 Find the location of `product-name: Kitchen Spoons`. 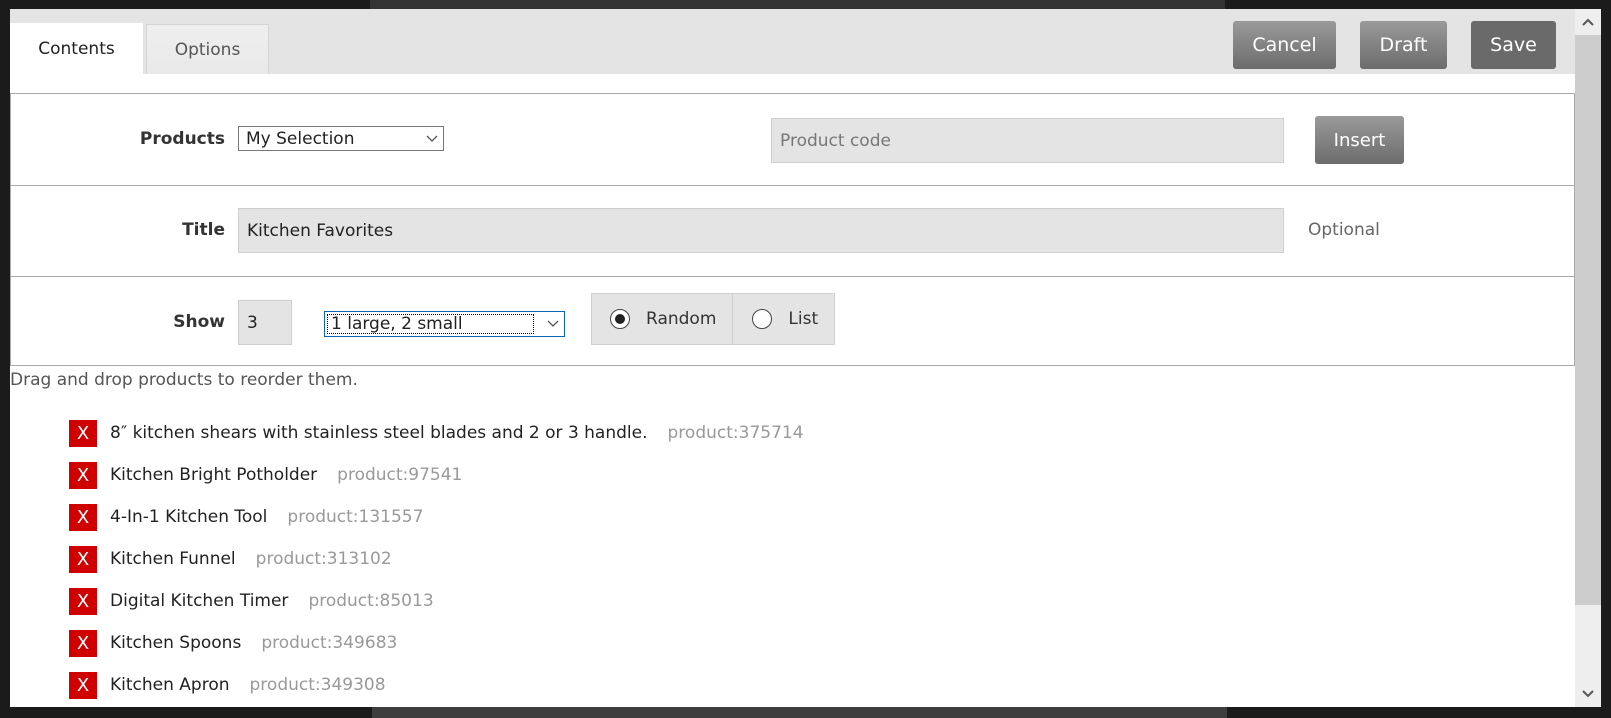

product-name: Kitchen Spoons is located at coordinates (176, 643).